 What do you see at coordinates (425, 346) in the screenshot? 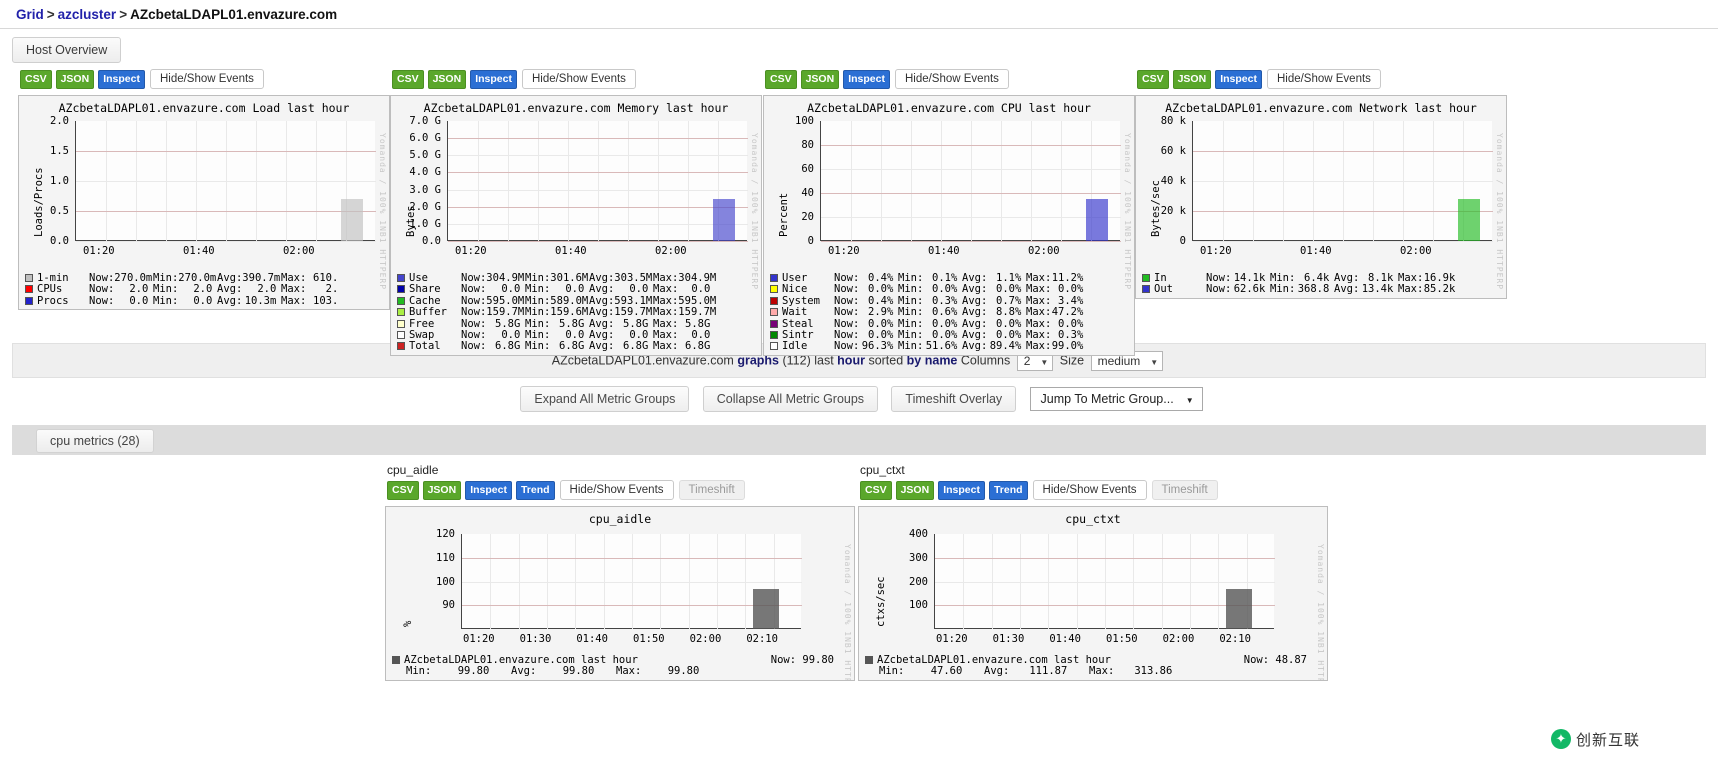
I see `legend-series-name: Total` at bounding box center [425, 346].